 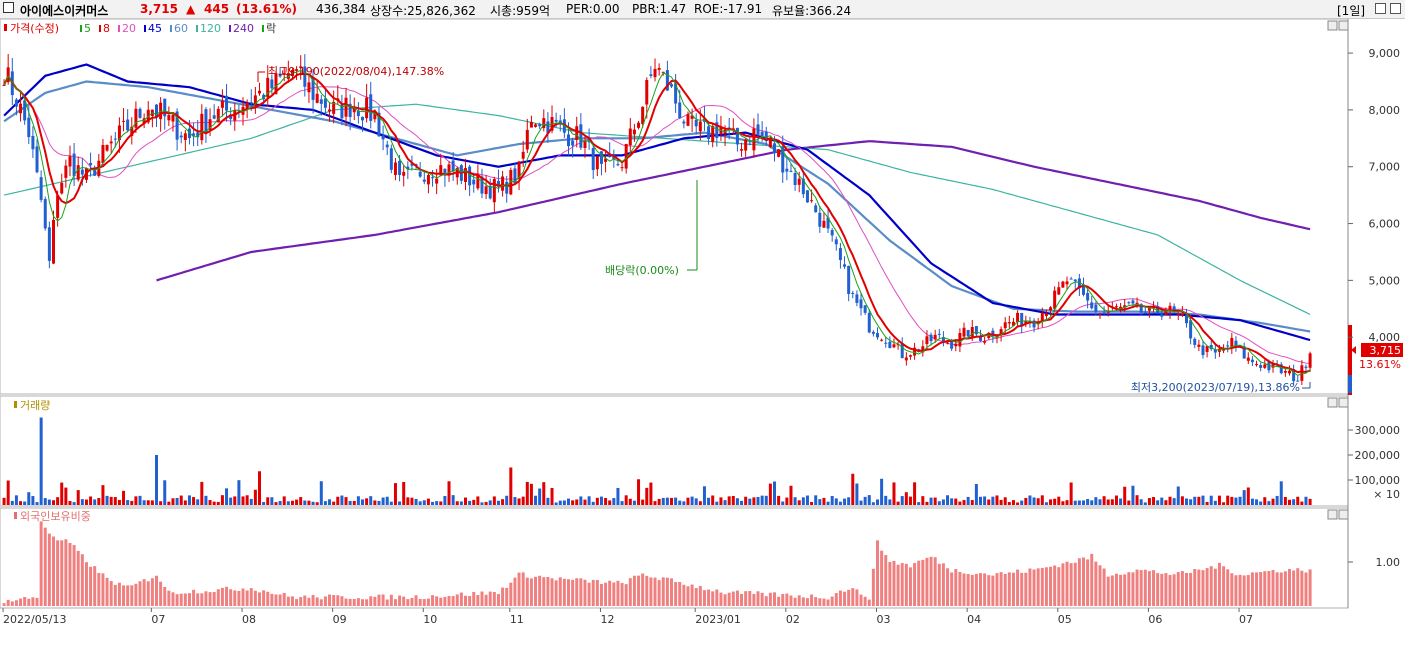 What do you see at coordinates (1221, 387) in the screenshot?
I see `low-annotation: 최저3,200(2023/07/19),13.86%` at bounding box center [1221, 387].